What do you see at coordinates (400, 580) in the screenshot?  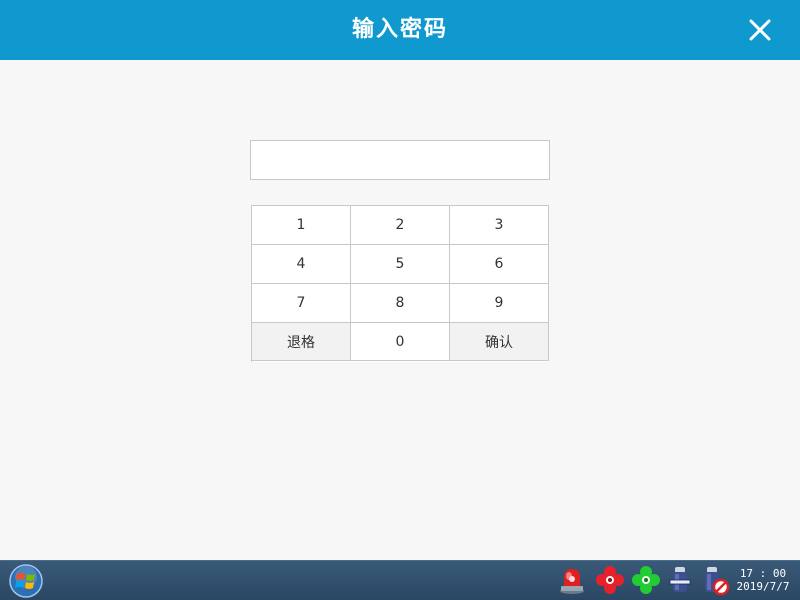 I see `taskbar: 17 : 00 2019/7/7` at bounding box center [400, 580].